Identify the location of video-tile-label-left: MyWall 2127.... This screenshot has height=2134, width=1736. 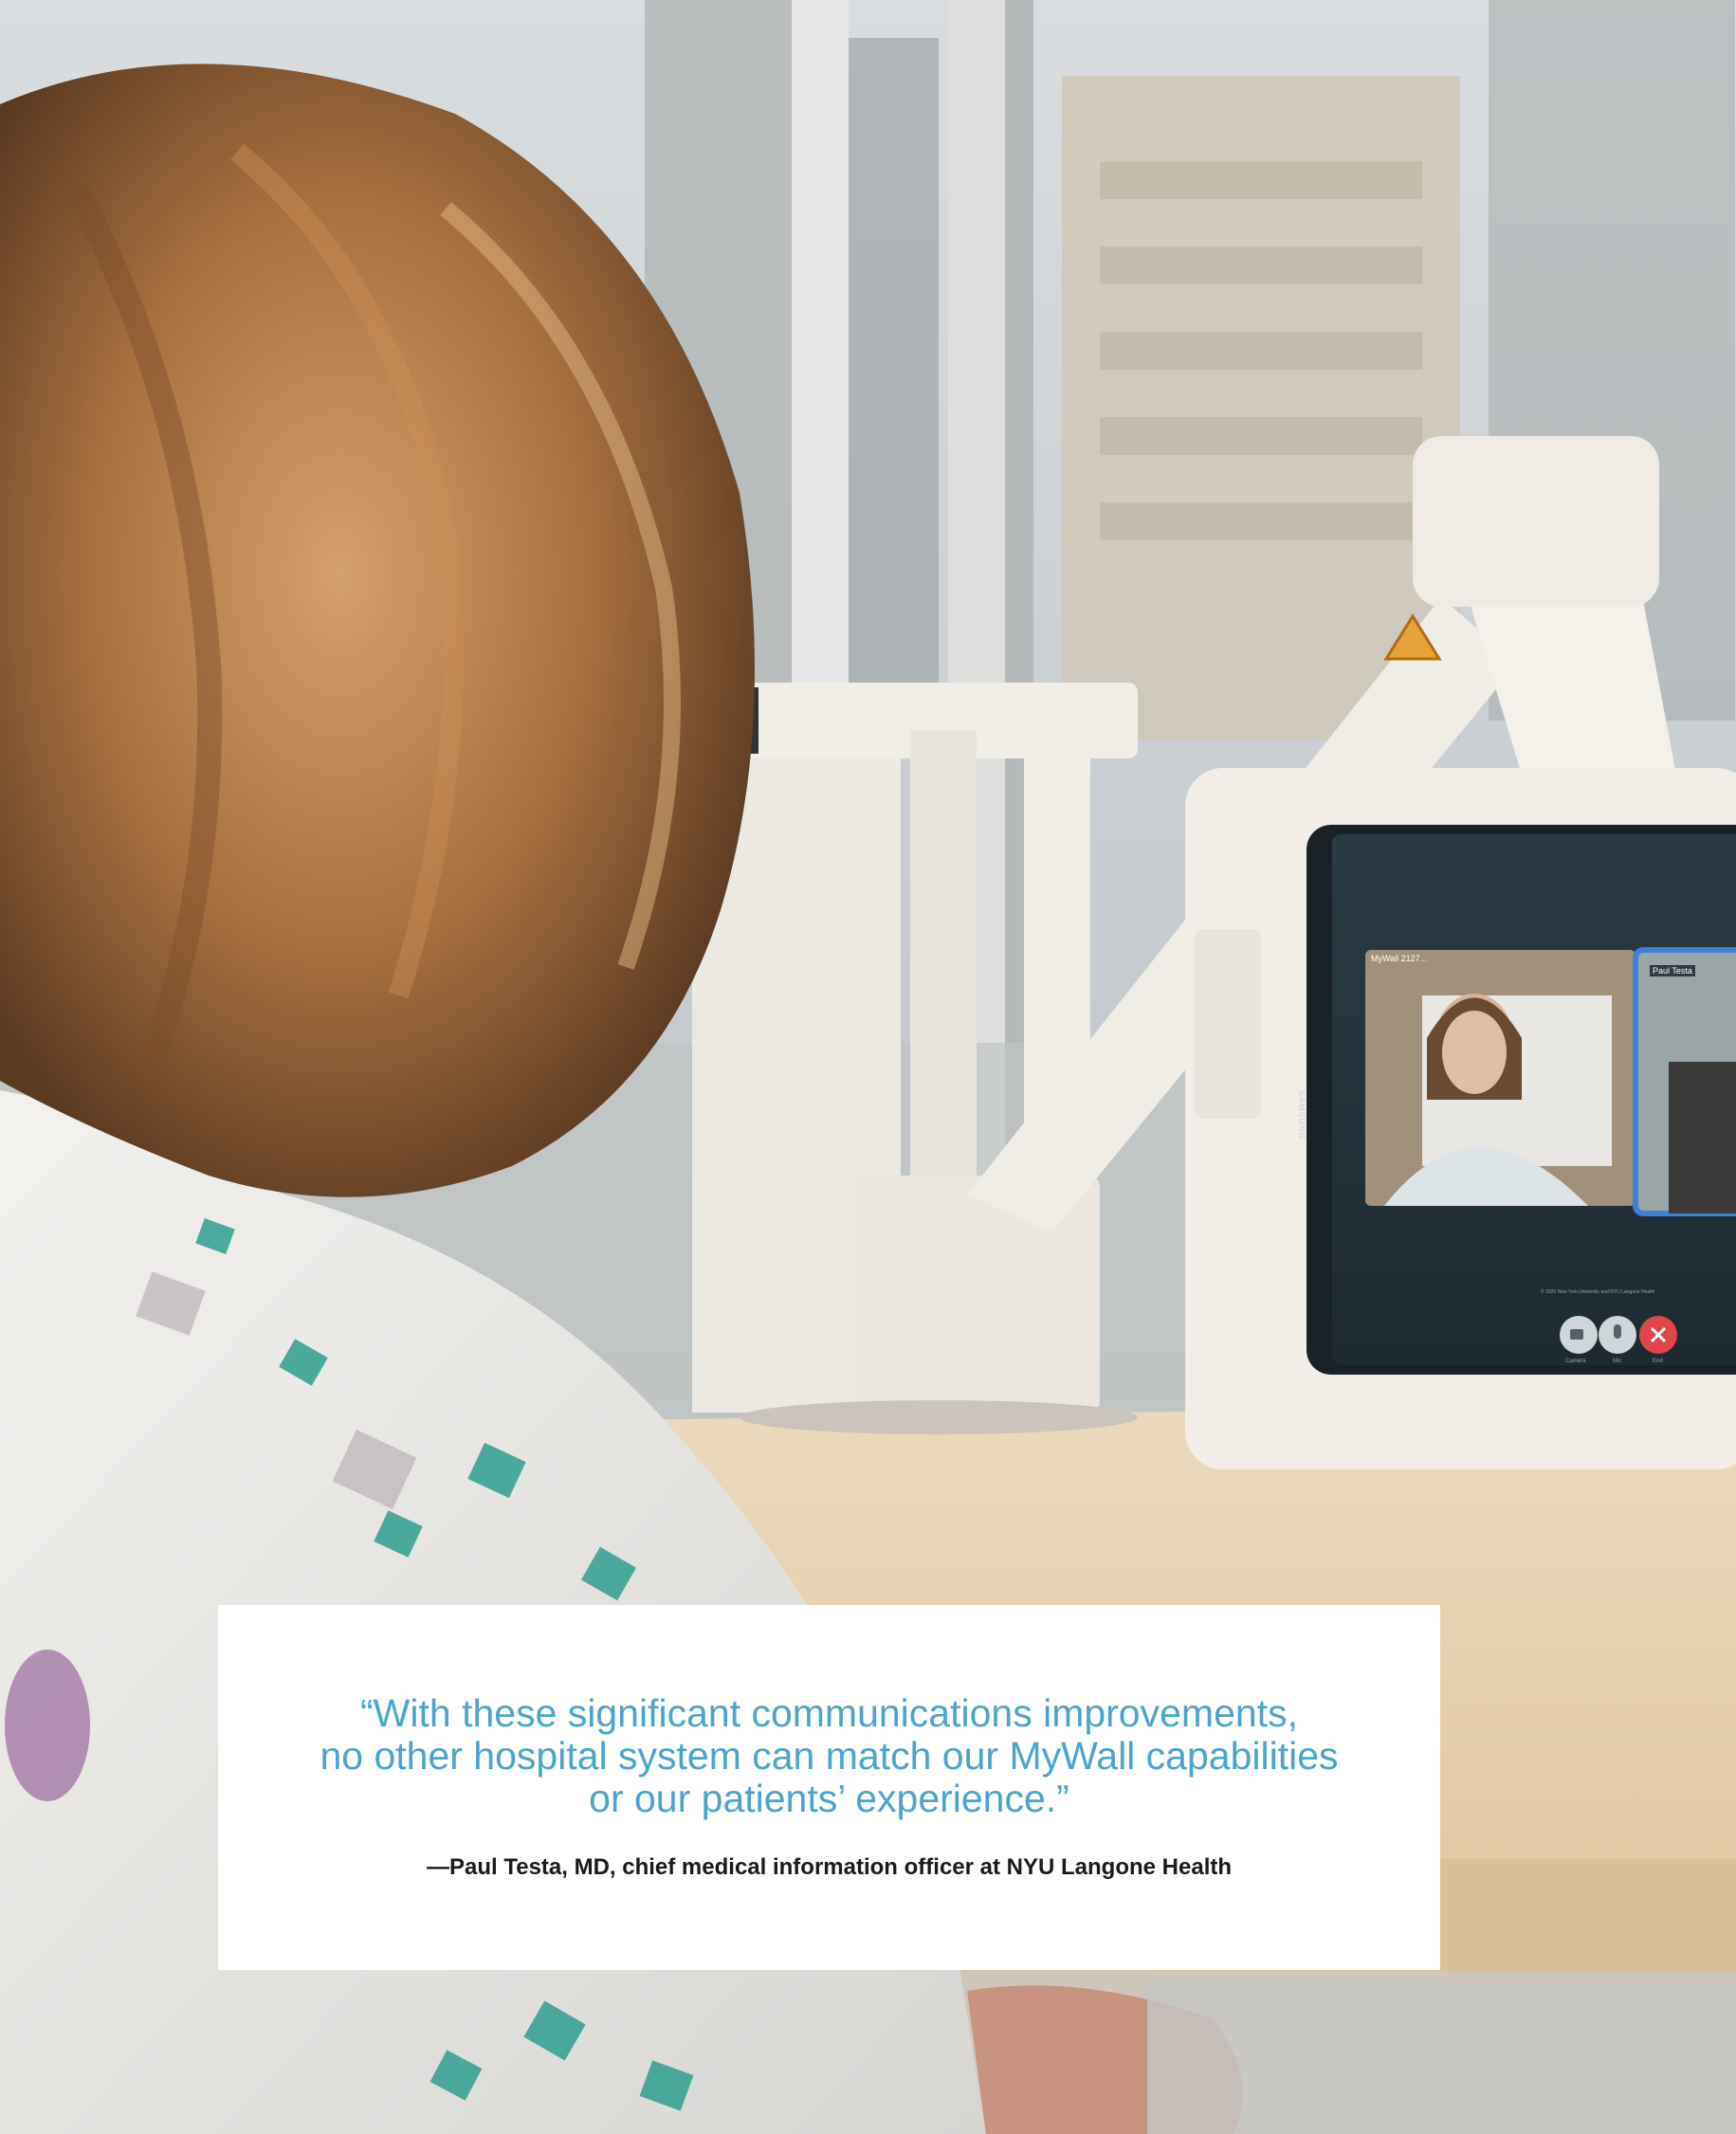
(1399, 958).